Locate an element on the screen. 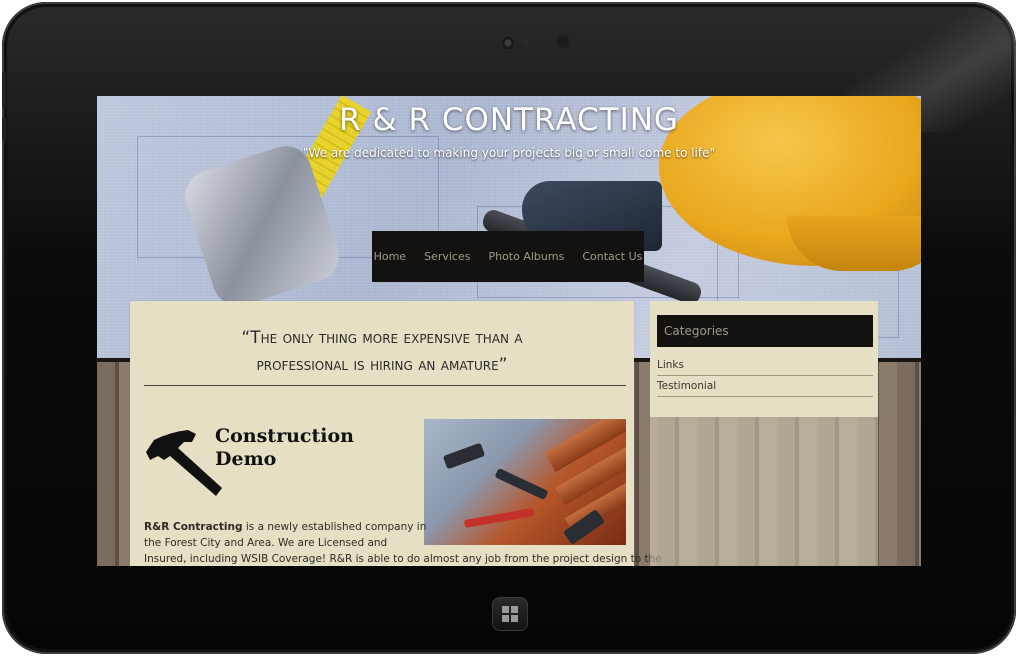 This screenshot has height=656, width=1024. post-company-name: R&R Contracting is located at coordinates (193, 527).